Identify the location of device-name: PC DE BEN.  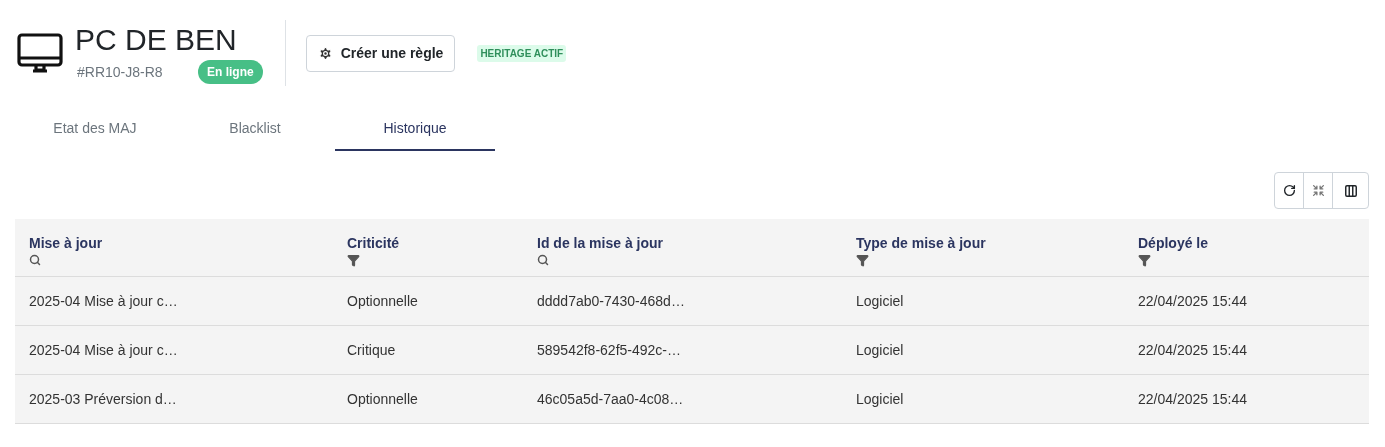
(156, 40).